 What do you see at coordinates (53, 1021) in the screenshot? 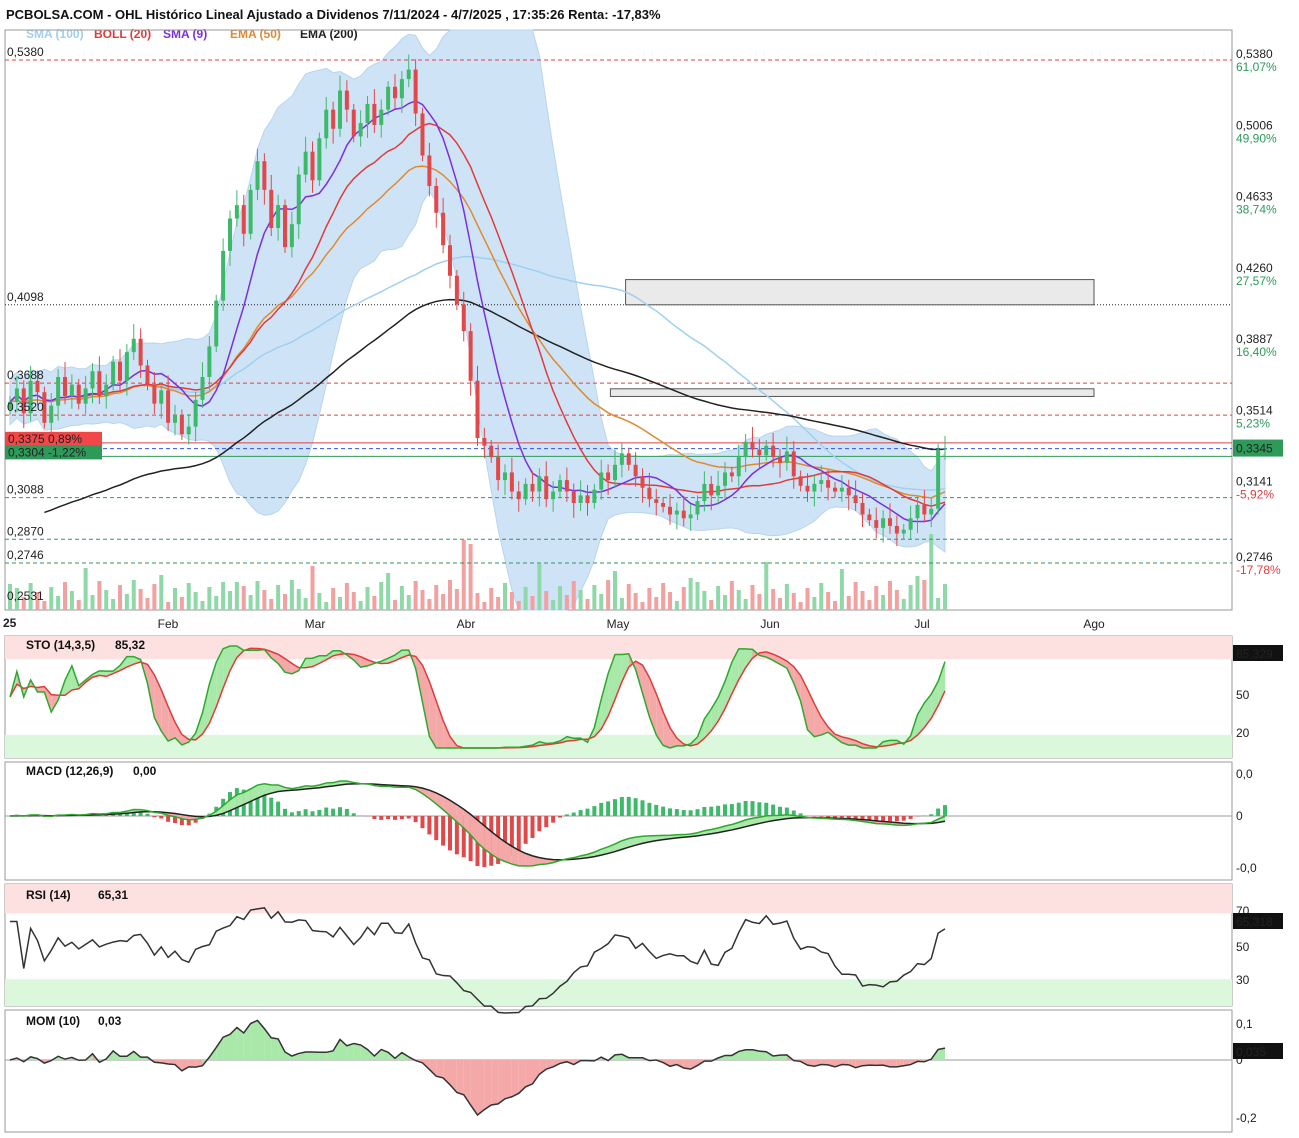
I see `panel-label: MOM (10)` at bounding box center [53, 1021].